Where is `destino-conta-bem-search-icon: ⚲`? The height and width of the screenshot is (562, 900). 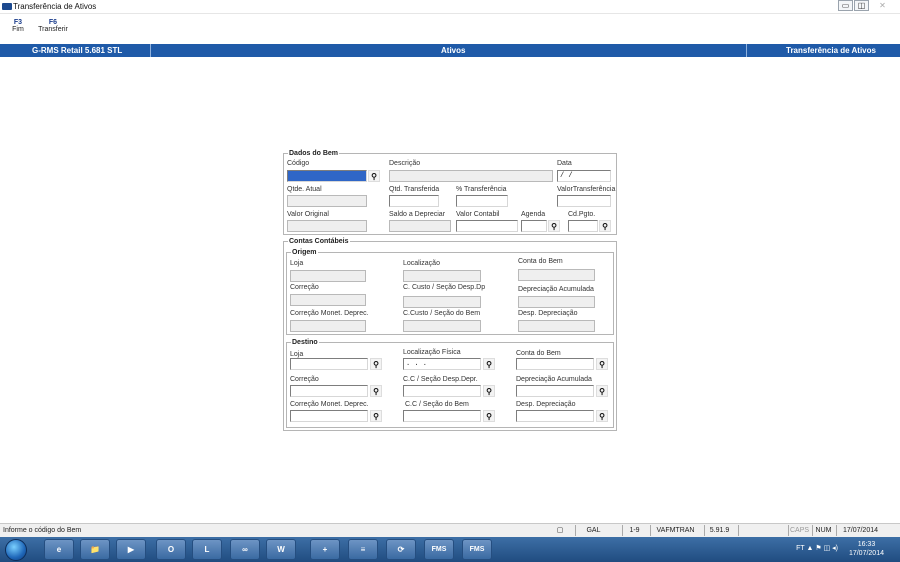
destino-conta-bem-search-icon: ⚲ is located at coordinates (602, 364).